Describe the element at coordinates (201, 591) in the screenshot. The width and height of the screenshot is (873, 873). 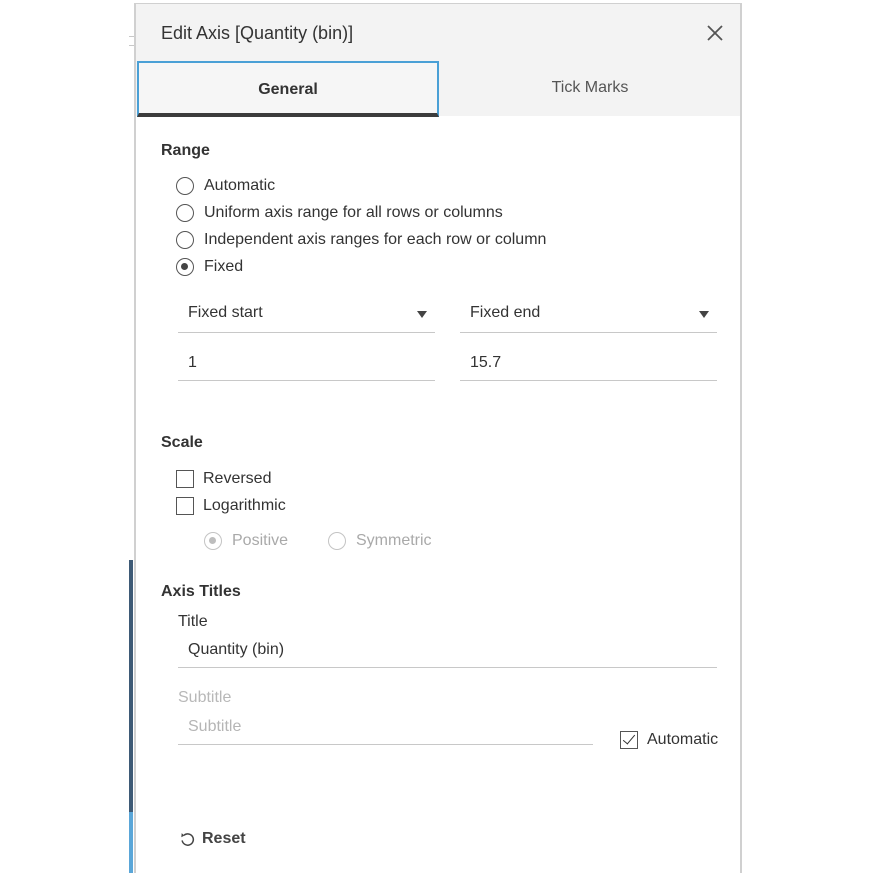
I see `axis-titles-heading: Axis Titles` at that location.